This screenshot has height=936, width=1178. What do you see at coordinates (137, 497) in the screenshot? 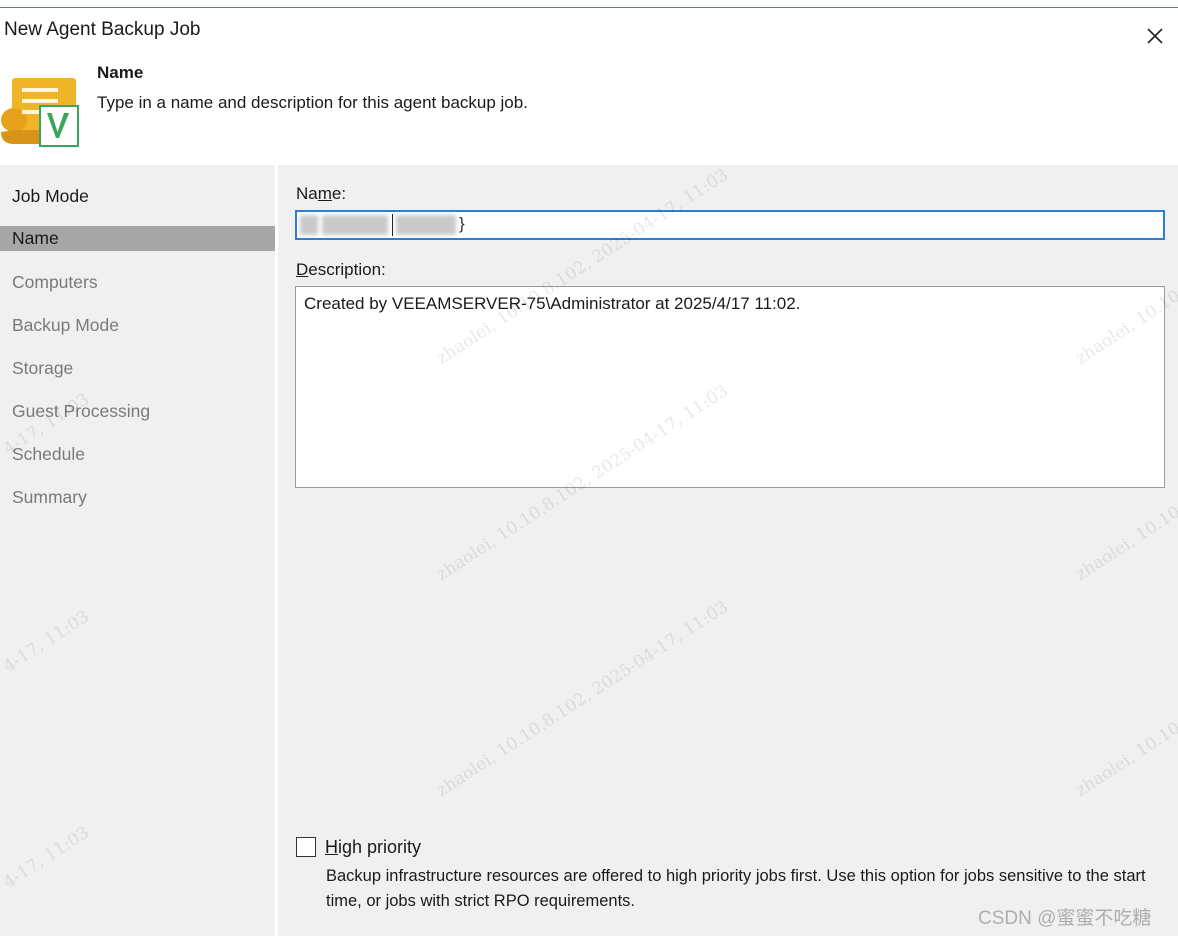
I see `sidebar-item-summary: Summary` at bounding box center [137, 497].